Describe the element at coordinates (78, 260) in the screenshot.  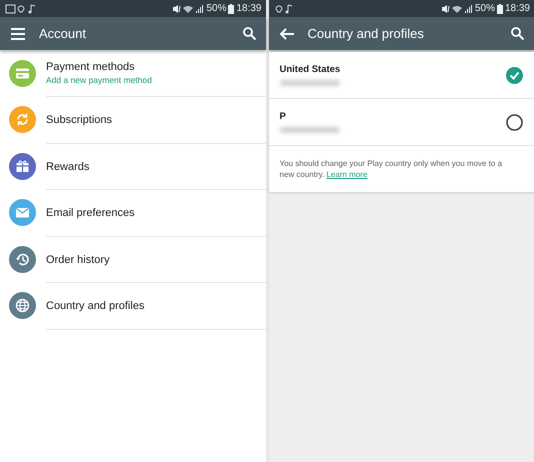
I see `item-label: Order history` at that location.